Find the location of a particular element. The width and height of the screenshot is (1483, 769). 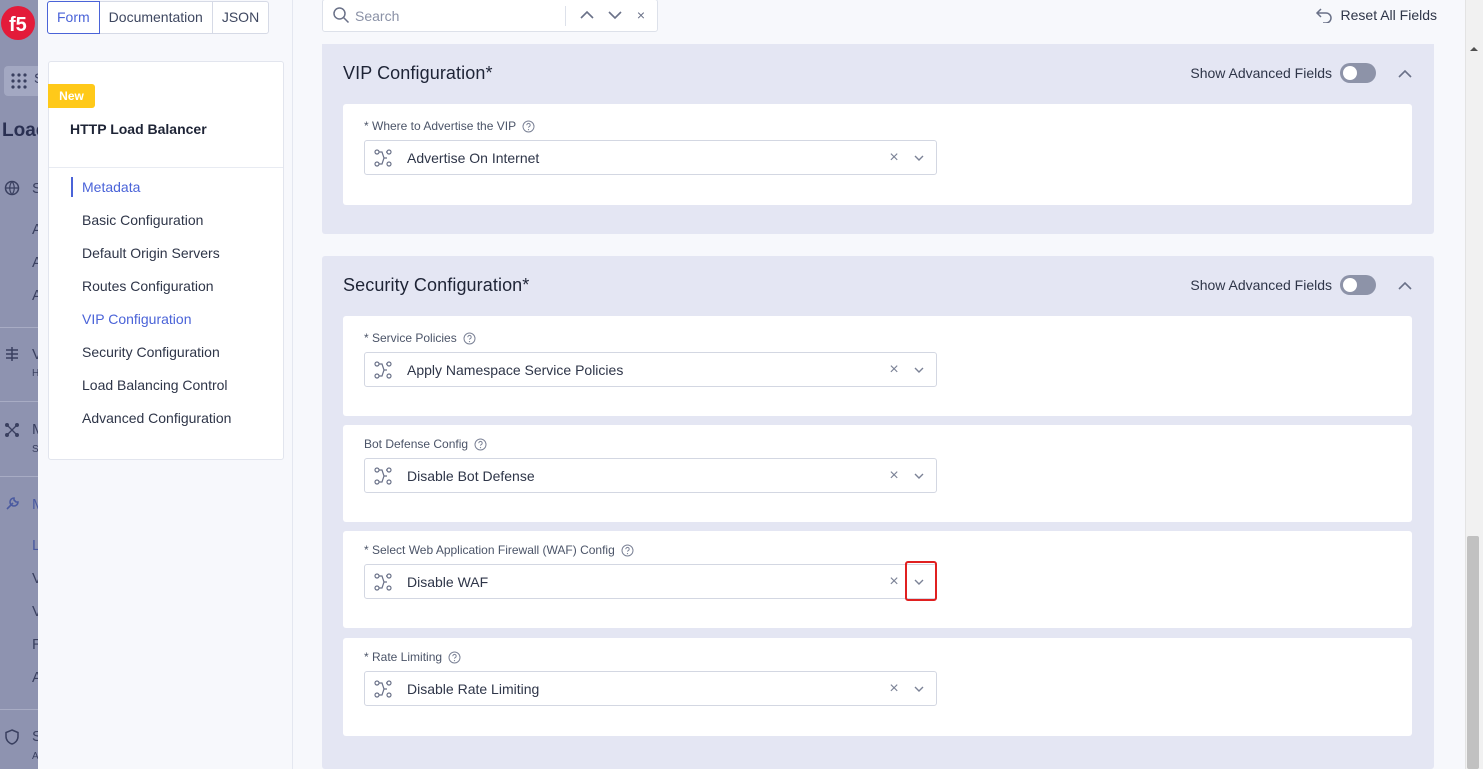

tab-json: JSON is located at coordinates (240, 17).